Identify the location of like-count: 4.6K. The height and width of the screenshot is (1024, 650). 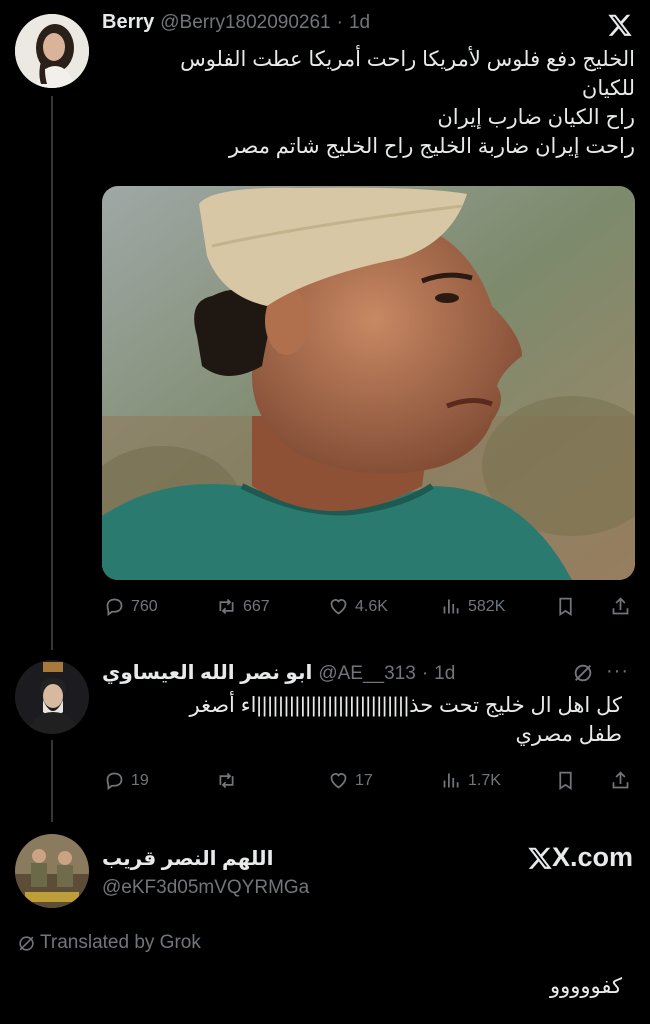
(371, 606).